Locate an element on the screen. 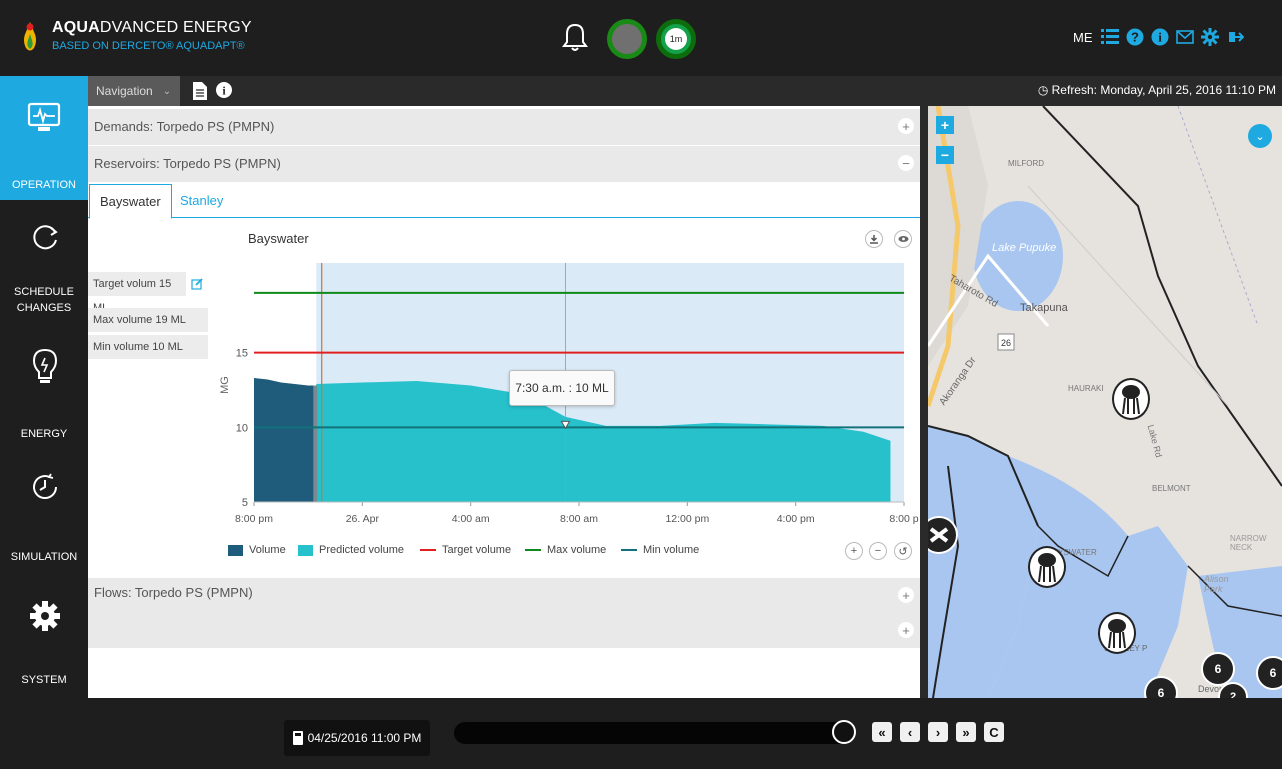  demands-panel-title: Demands: Torpedo PS (PMPN) is located at coordinates (184, 126).